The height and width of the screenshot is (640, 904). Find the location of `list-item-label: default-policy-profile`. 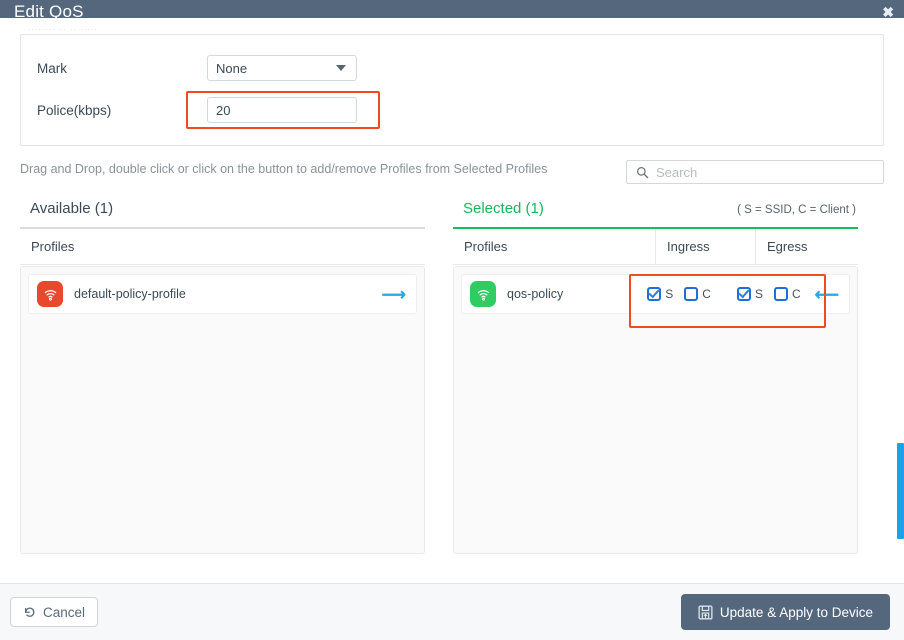

list-item-label: default-policy-profile is located at coordinates (130, 294).